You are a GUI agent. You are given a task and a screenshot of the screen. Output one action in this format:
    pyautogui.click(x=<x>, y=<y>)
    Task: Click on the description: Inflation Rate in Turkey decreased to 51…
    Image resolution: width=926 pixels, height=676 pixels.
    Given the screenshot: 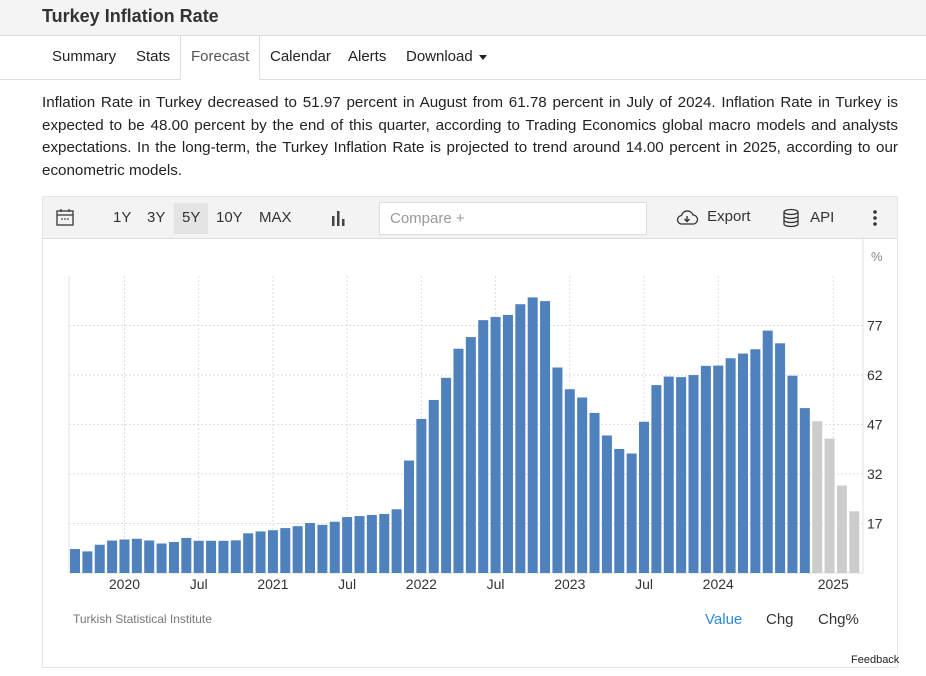 What is the action you would take?
    pyautogui.click(x=470, y=136)
    